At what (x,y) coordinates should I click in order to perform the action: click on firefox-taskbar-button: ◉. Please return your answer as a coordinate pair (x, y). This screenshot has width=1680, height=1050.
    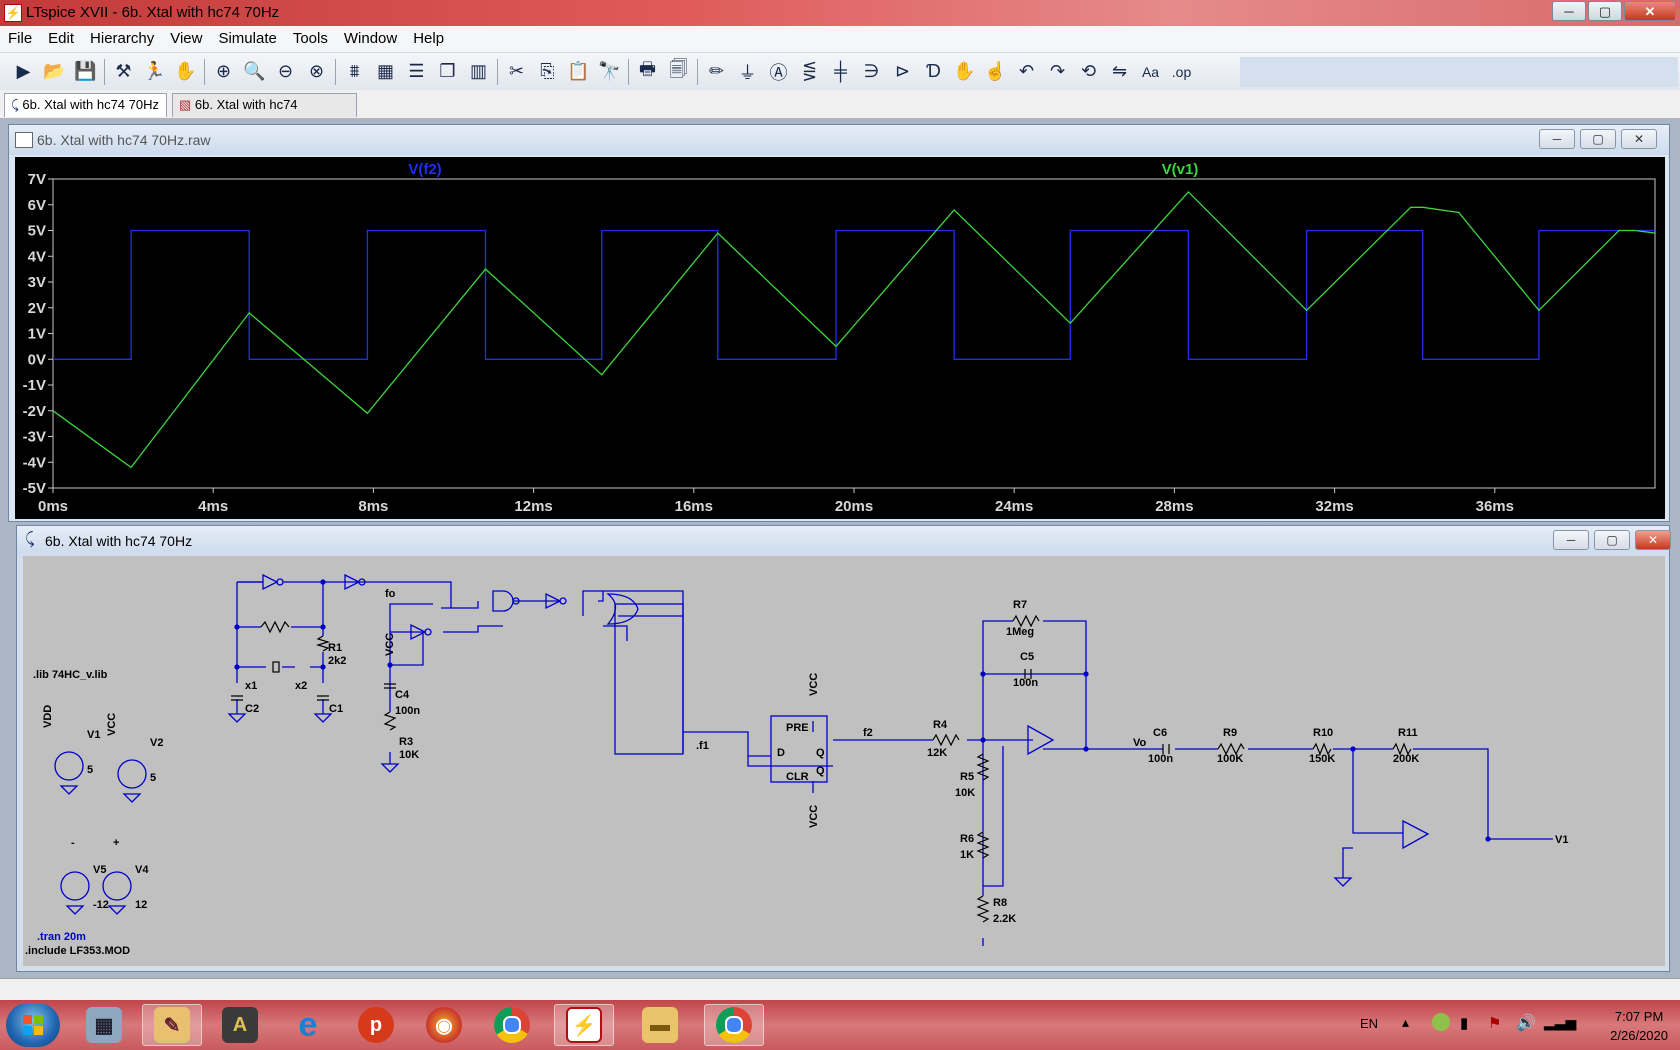
    Looking at the image, I should click on (444, 1025).